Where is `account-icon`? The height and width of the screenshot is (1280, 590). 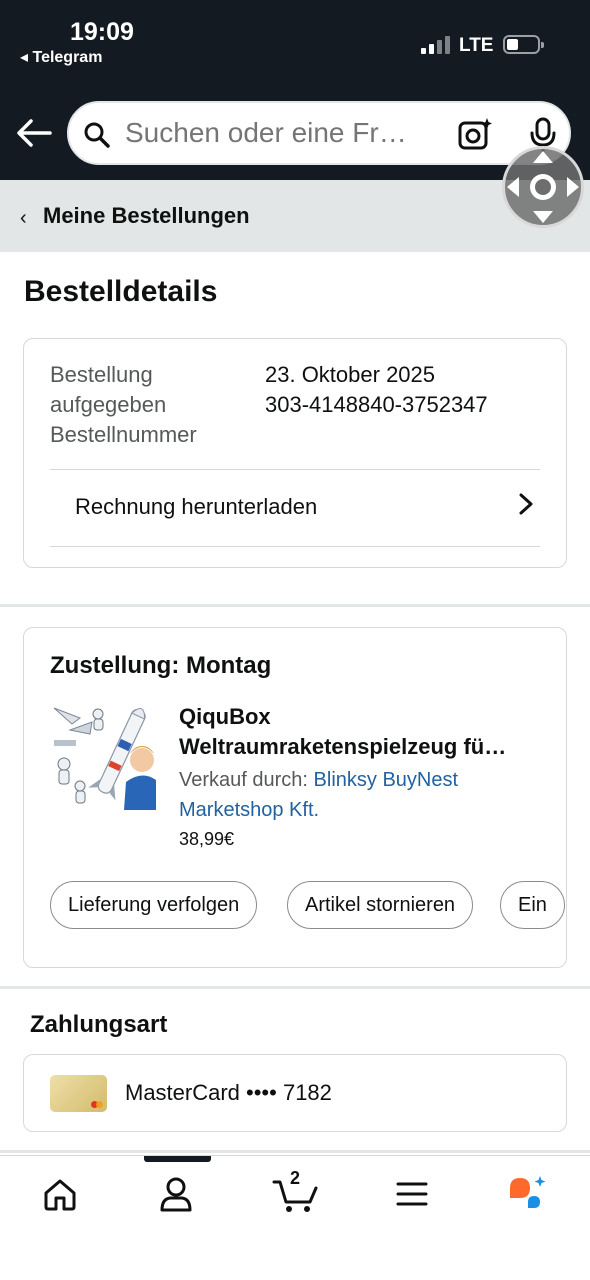
account-icon is located at coordinates (176, 1194).